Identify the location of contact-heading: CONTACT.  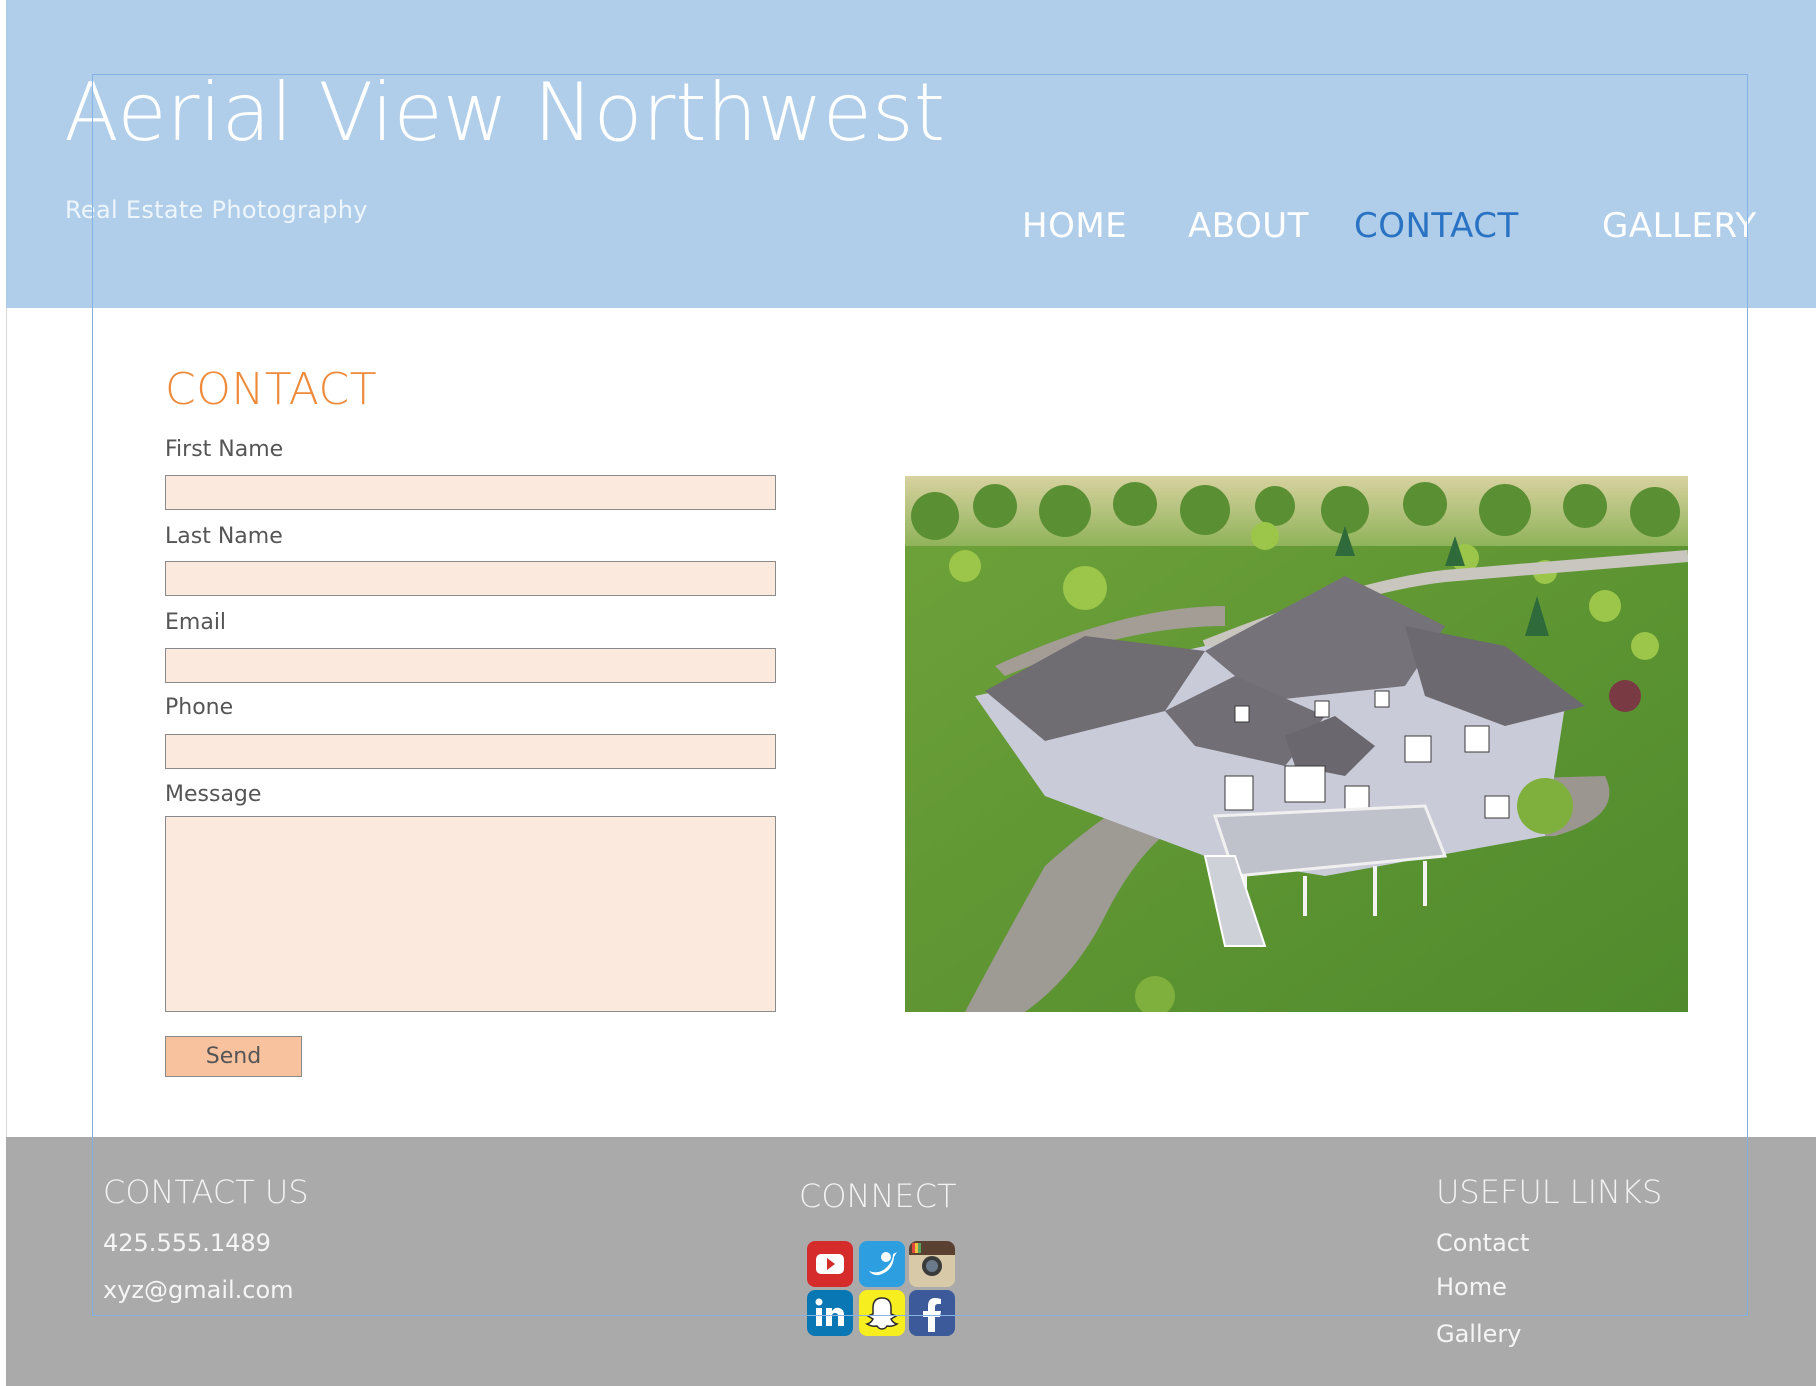
(271, 389).